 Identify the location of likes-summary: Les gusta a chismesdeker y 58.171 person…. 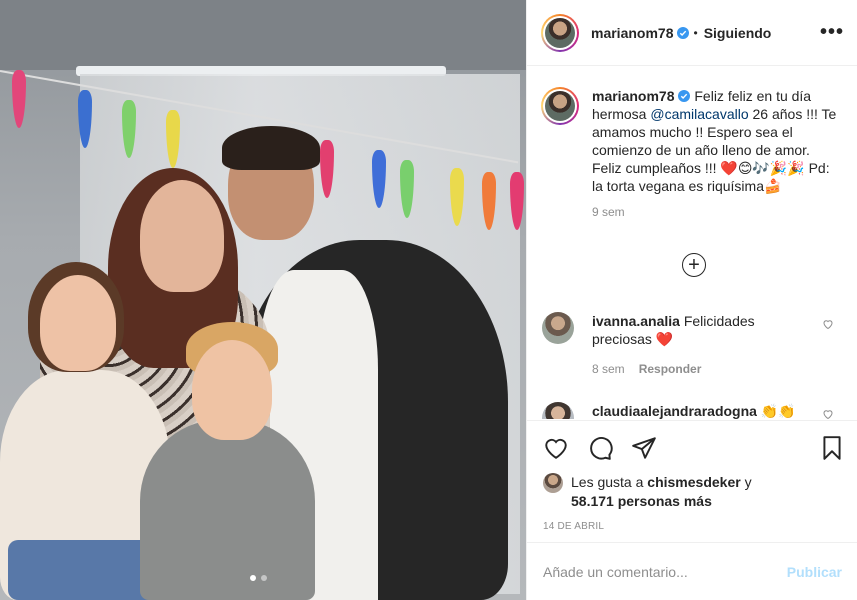
(647, 492).